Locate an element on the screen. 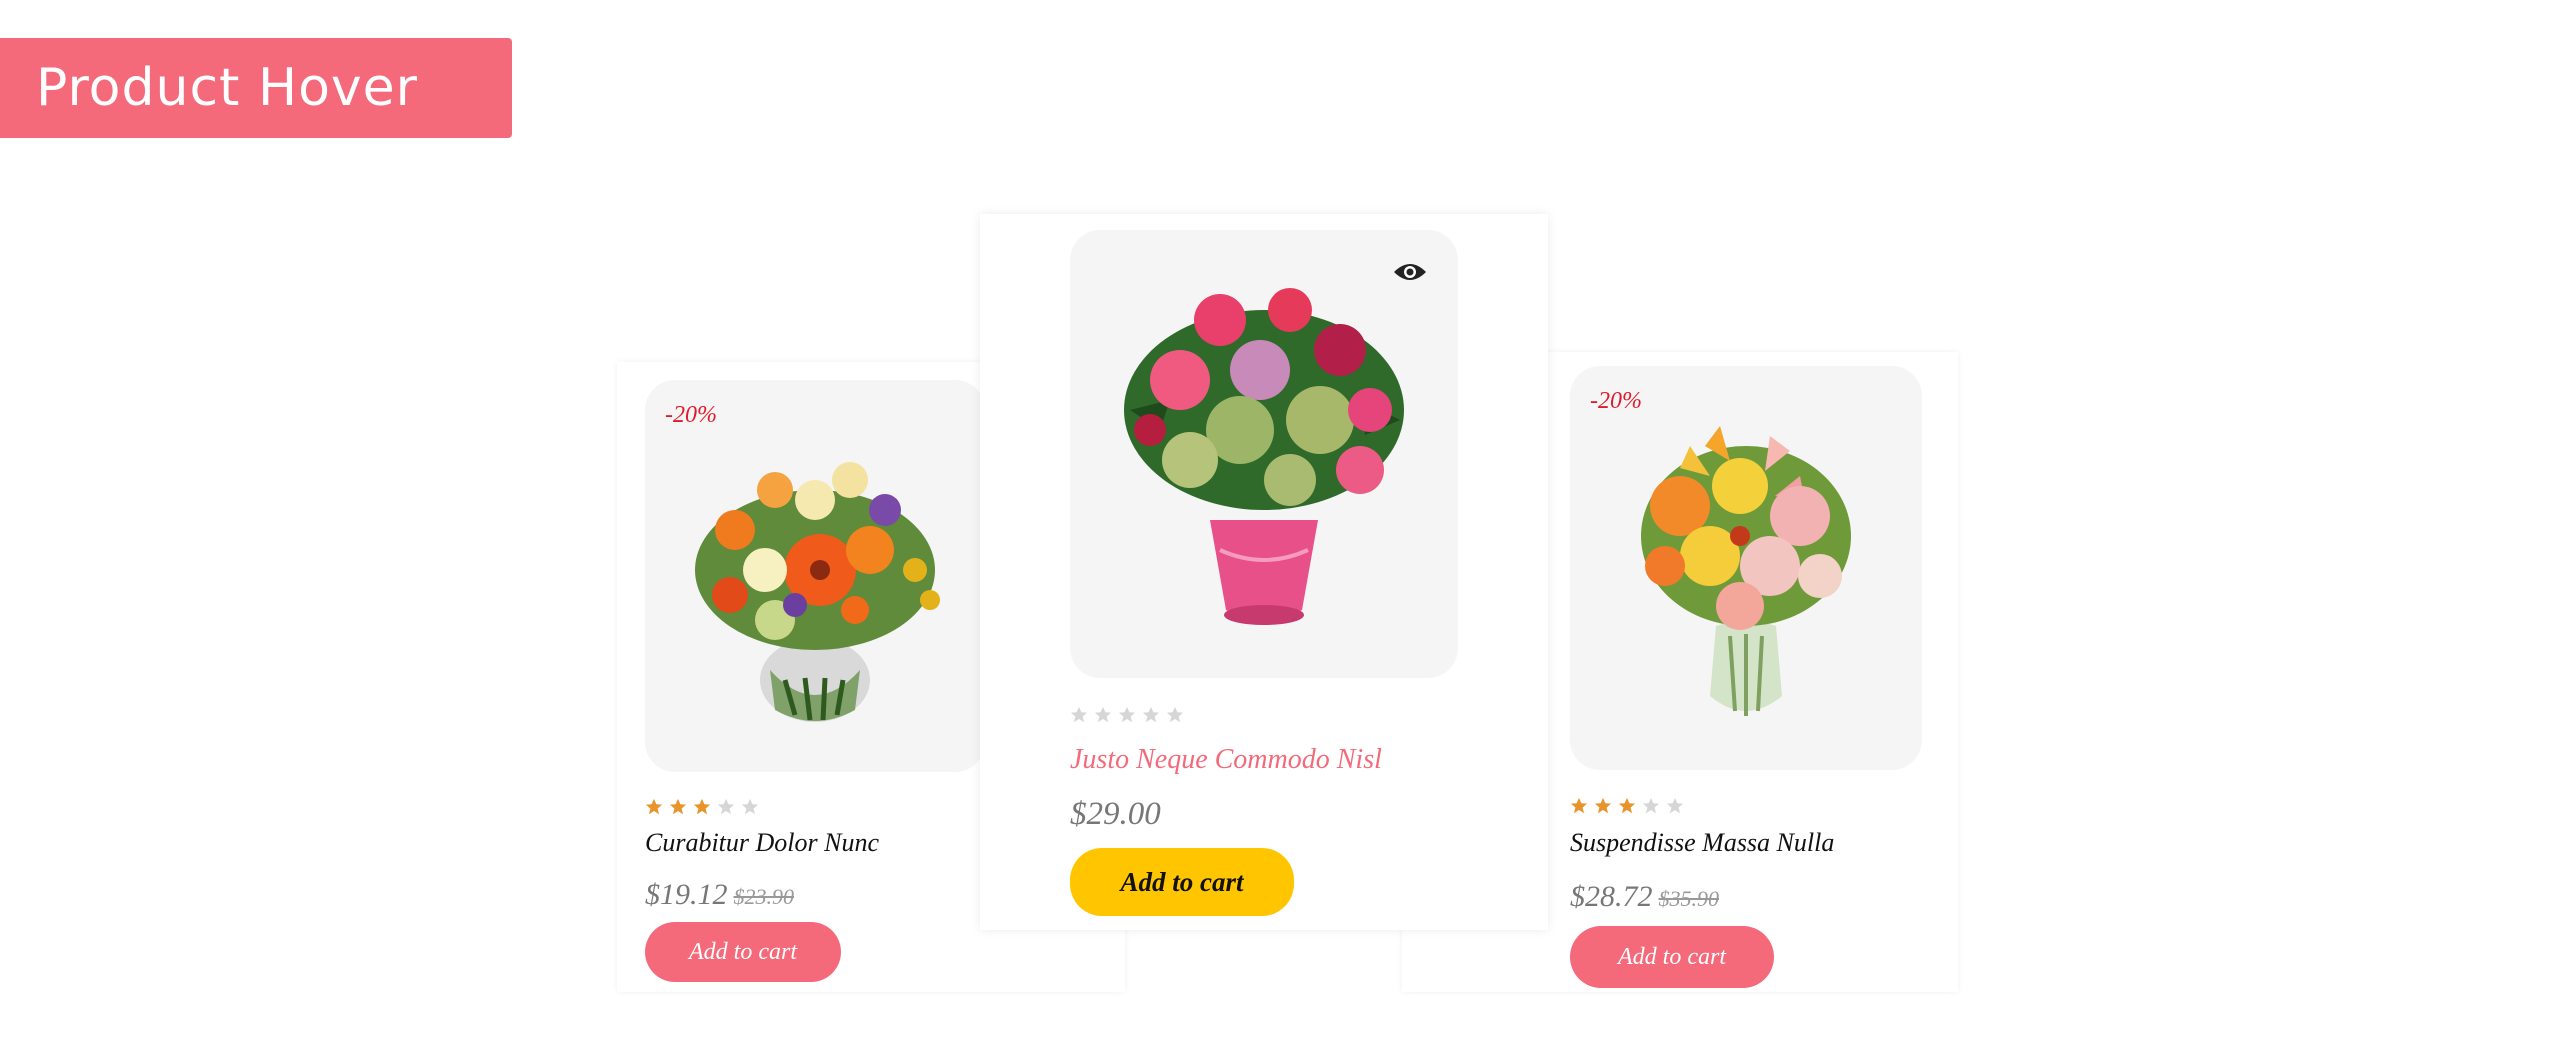  product-price: $28.72 $35.90 is located at coordinates (1644, 897).